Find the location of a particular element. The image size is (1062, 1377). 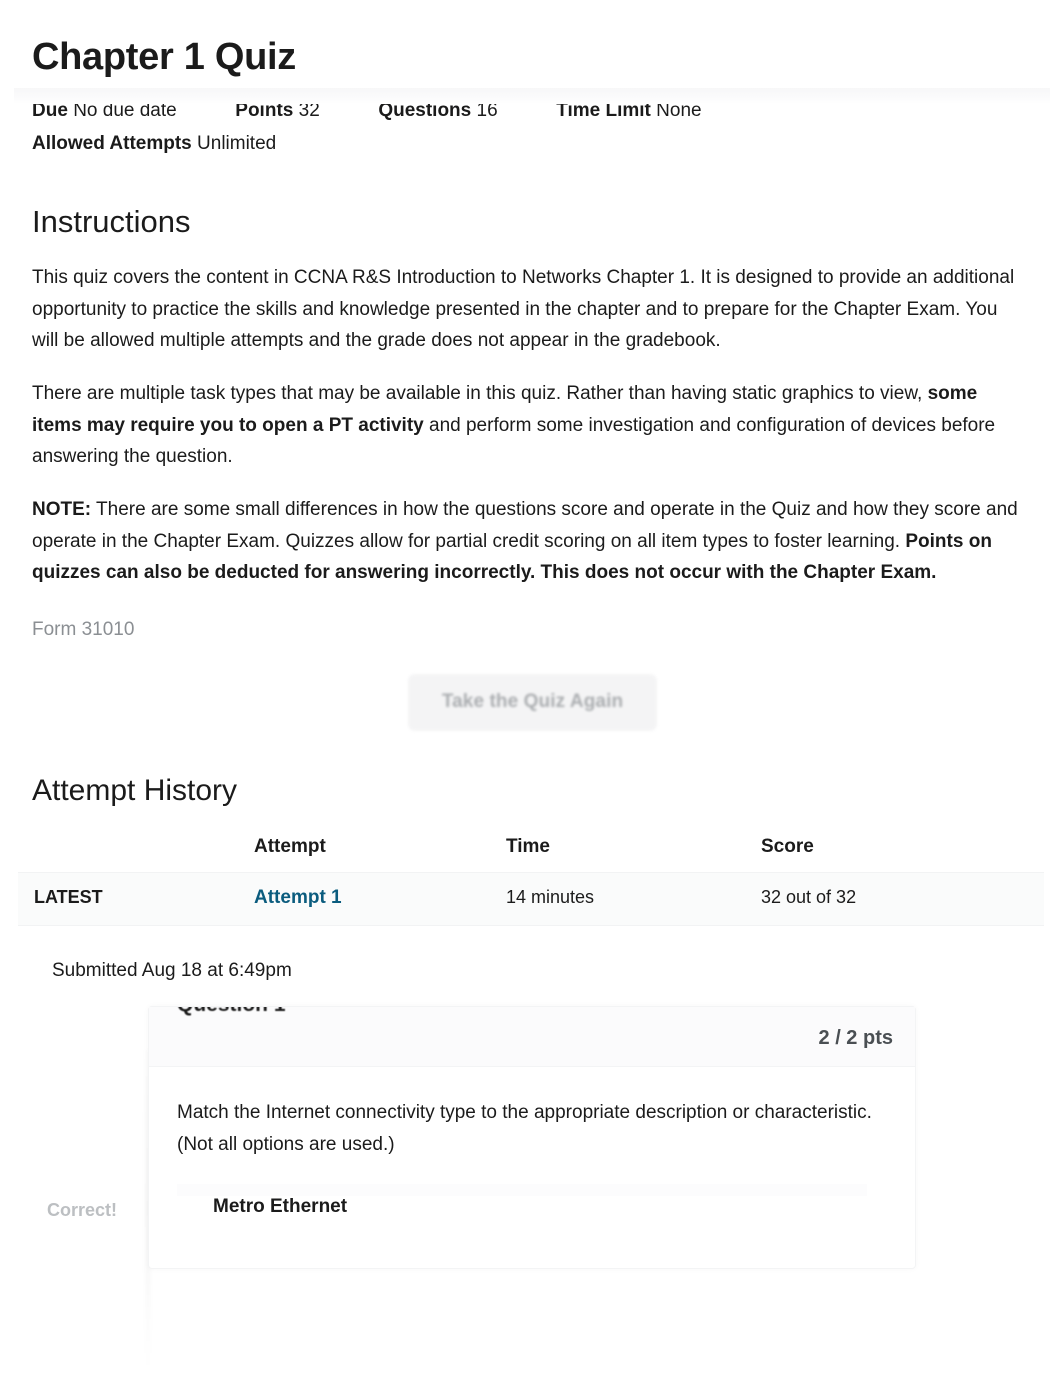

page-title: Chapter 1 Quiz is located at coordinates (164, 57).